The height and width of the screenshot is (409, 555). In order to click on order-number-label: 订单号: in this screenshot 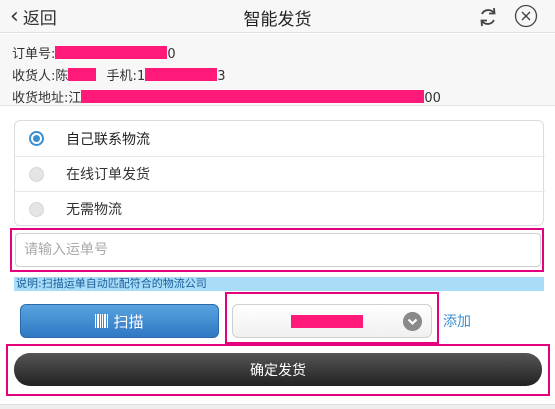, I will do `click(34, 54)`.